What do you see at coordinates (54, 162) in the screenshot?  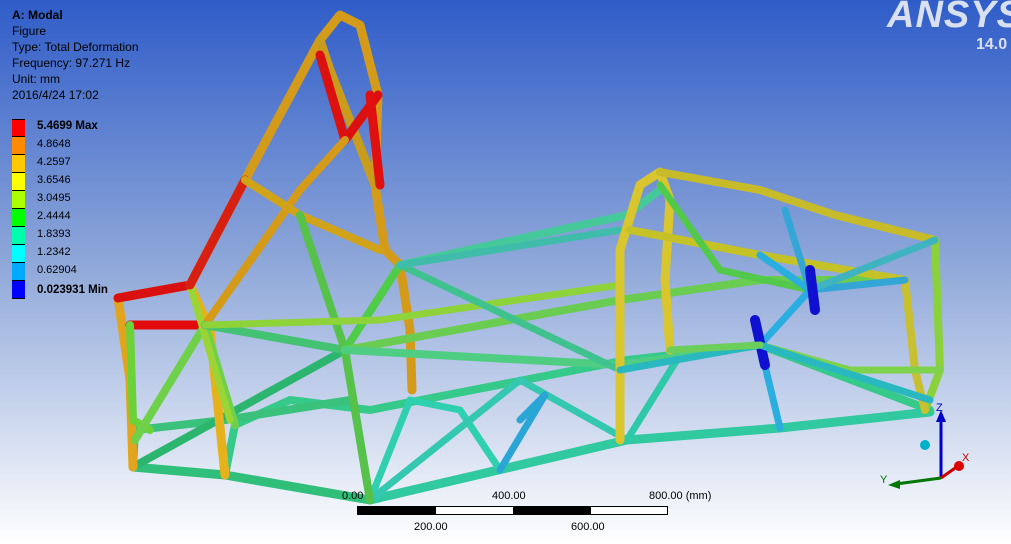 I see `legend-label: 4.2597` at bounding box center [54, 162].